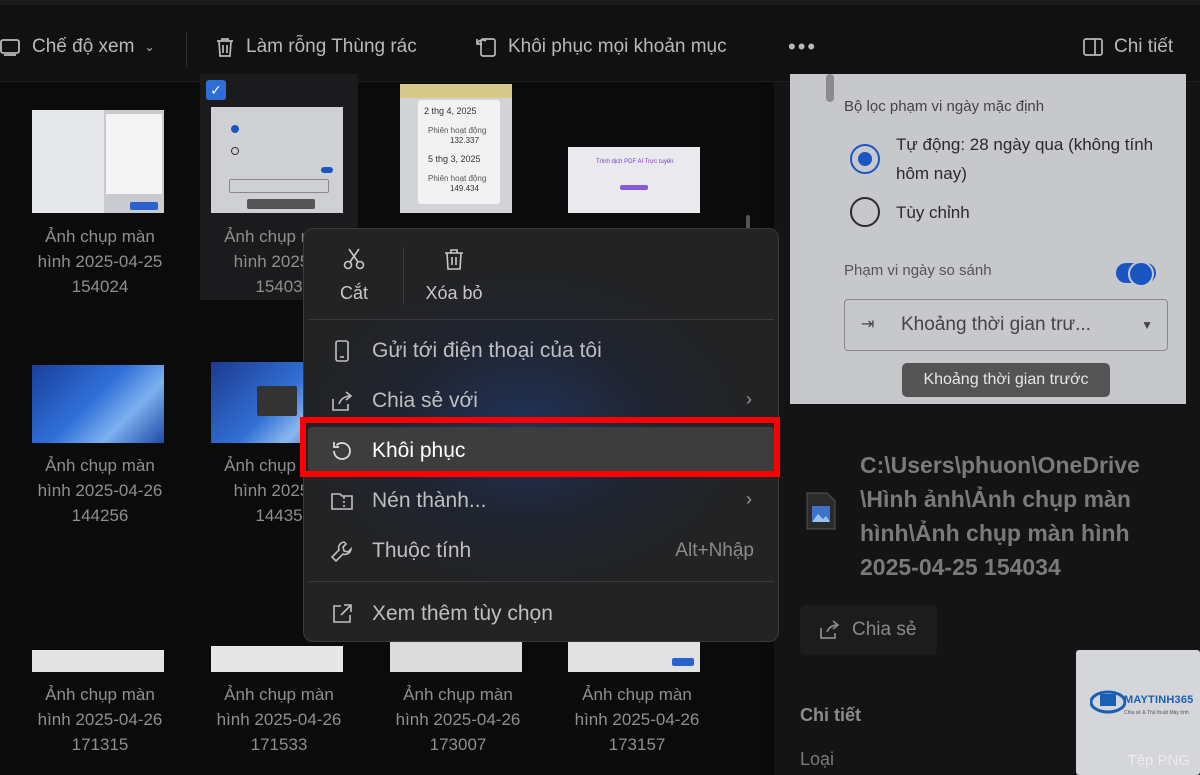  I want to click on preview-auto-label: Tự động, so click(928, 144).